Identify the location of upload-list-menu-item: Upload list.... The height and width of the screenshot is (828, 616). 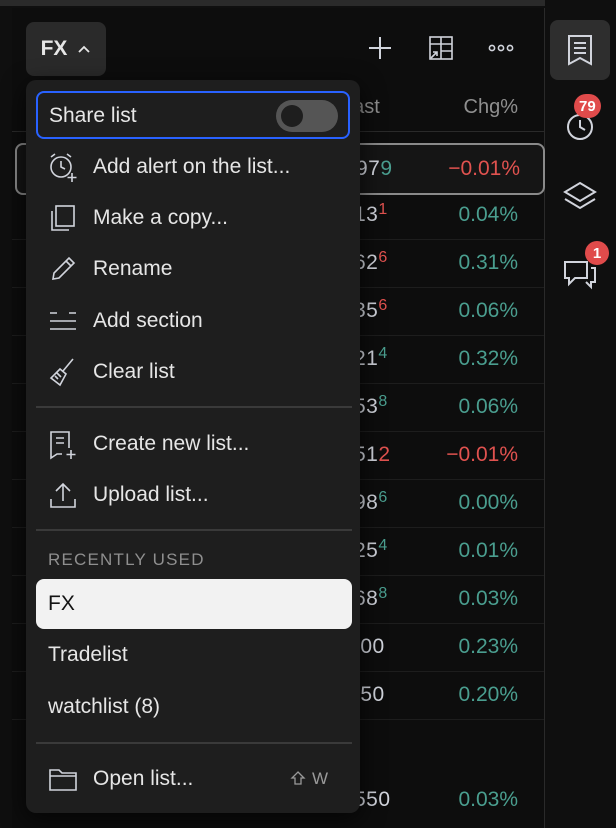
(193, 495).